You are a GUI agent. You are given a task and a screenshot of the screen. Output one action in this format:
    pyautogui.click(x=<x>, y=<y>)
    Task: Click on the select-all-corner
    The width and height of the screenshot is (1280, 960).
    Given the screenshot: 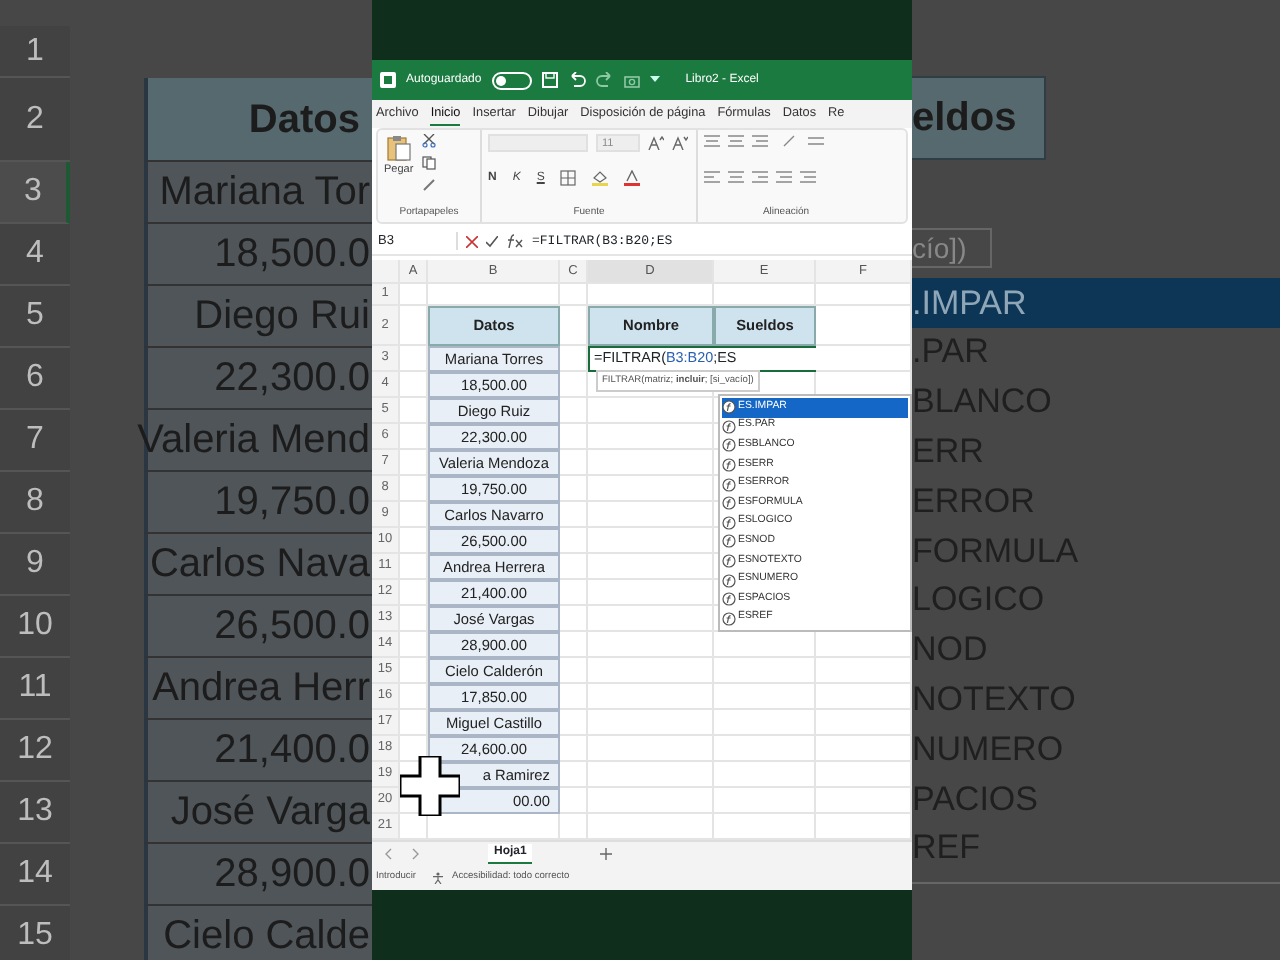 What is the action you would take?
    pyautogui.click(x=386, y=272)
    